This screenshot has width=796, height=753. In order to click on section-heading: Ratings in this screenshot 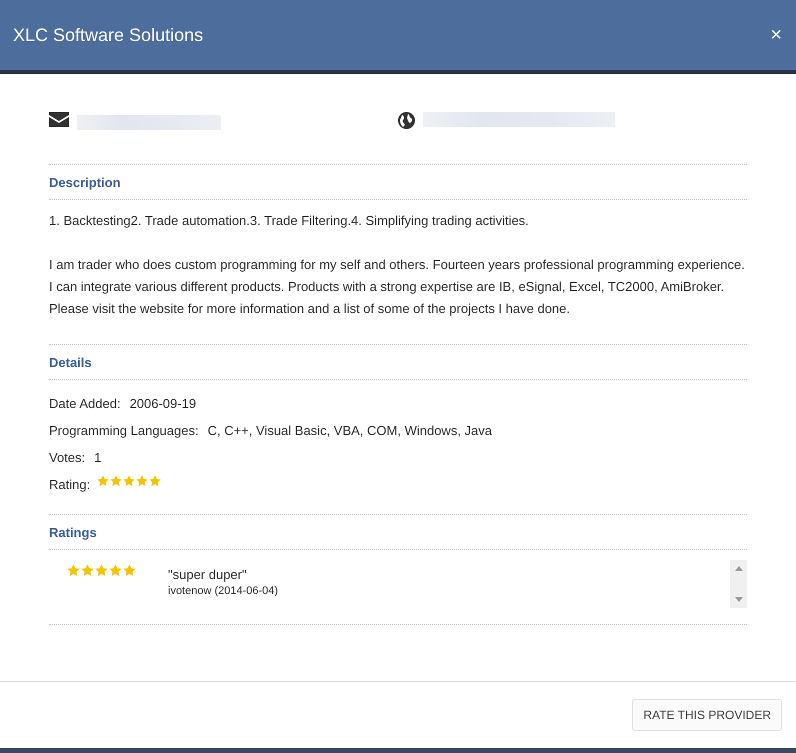, I will do `click(398, 532)`.